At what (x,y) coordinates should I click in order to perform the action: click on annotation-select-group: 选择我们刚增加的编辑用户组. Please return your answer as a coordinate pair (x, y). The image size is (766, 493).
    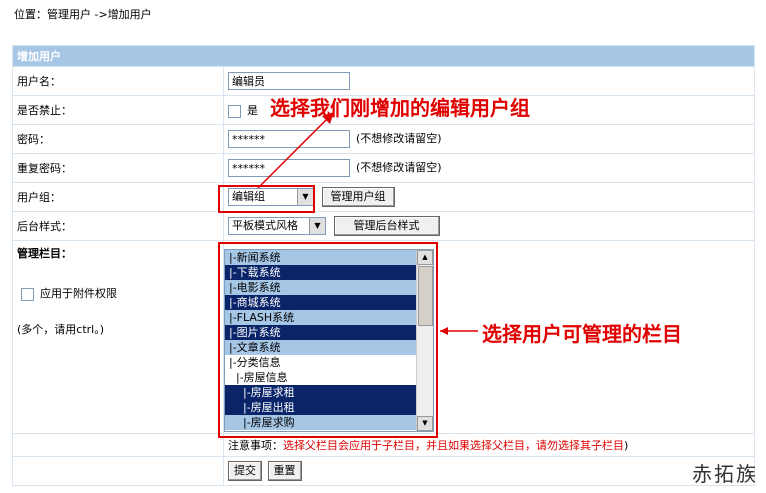
    Looking at the image, I should click on (400, 108).